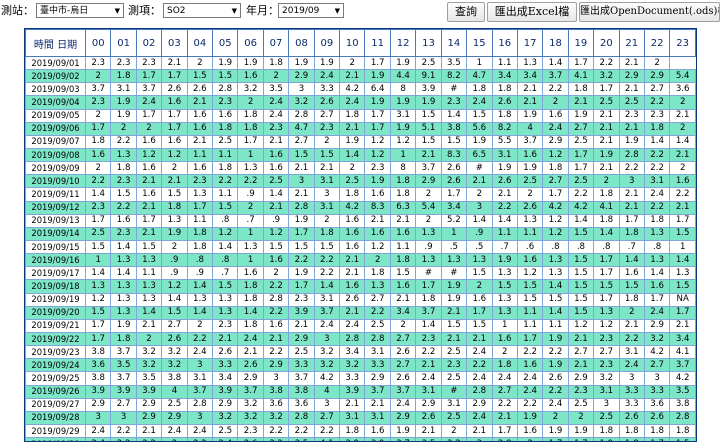  What do you see at coordinates (200, 273) in the screenshot?
I see `value-cell: .9` at bounding box center [200, 273].